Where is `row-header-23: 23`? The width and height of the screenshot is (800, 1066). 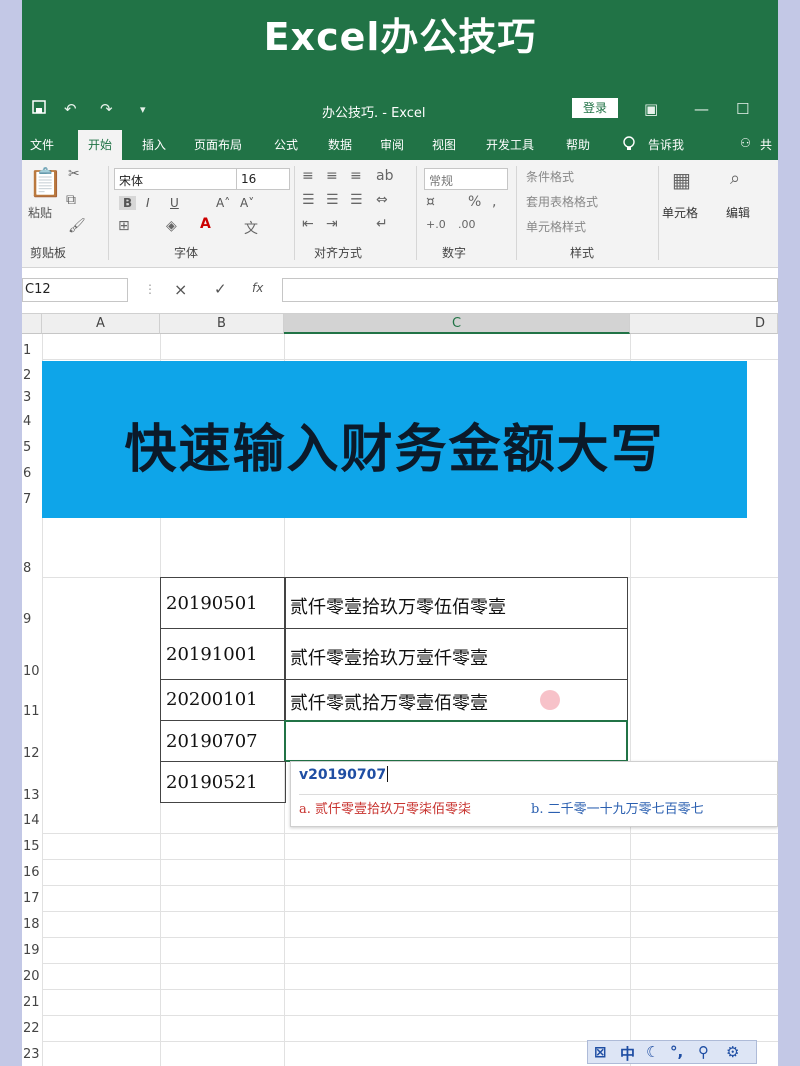 row-header-23: 23 is located at coordinates (32, 1054).